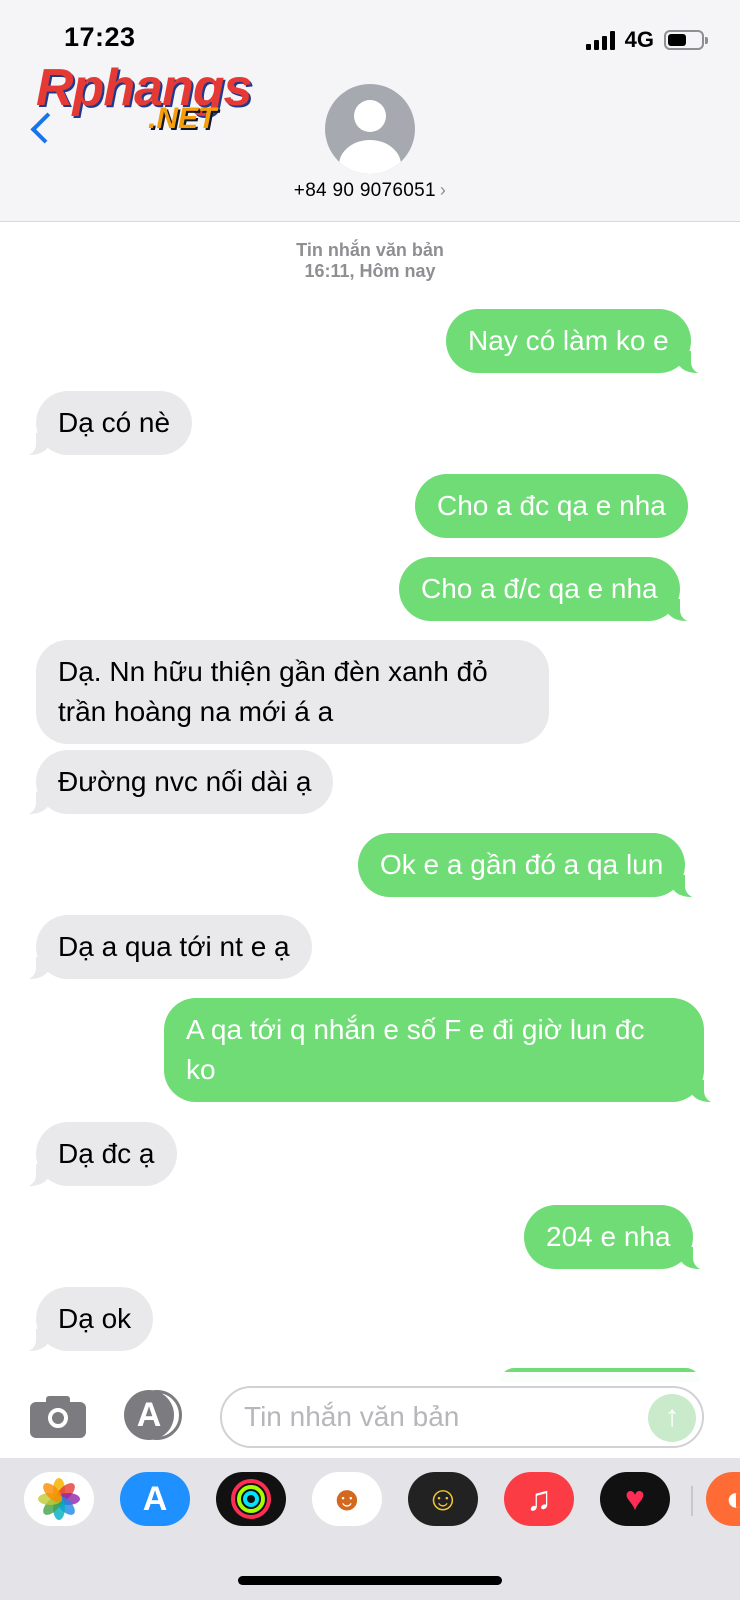 The image size is (740, 1600). I want to click on thread-time-label: 16:11, Hôm nay, so click(370, 271).